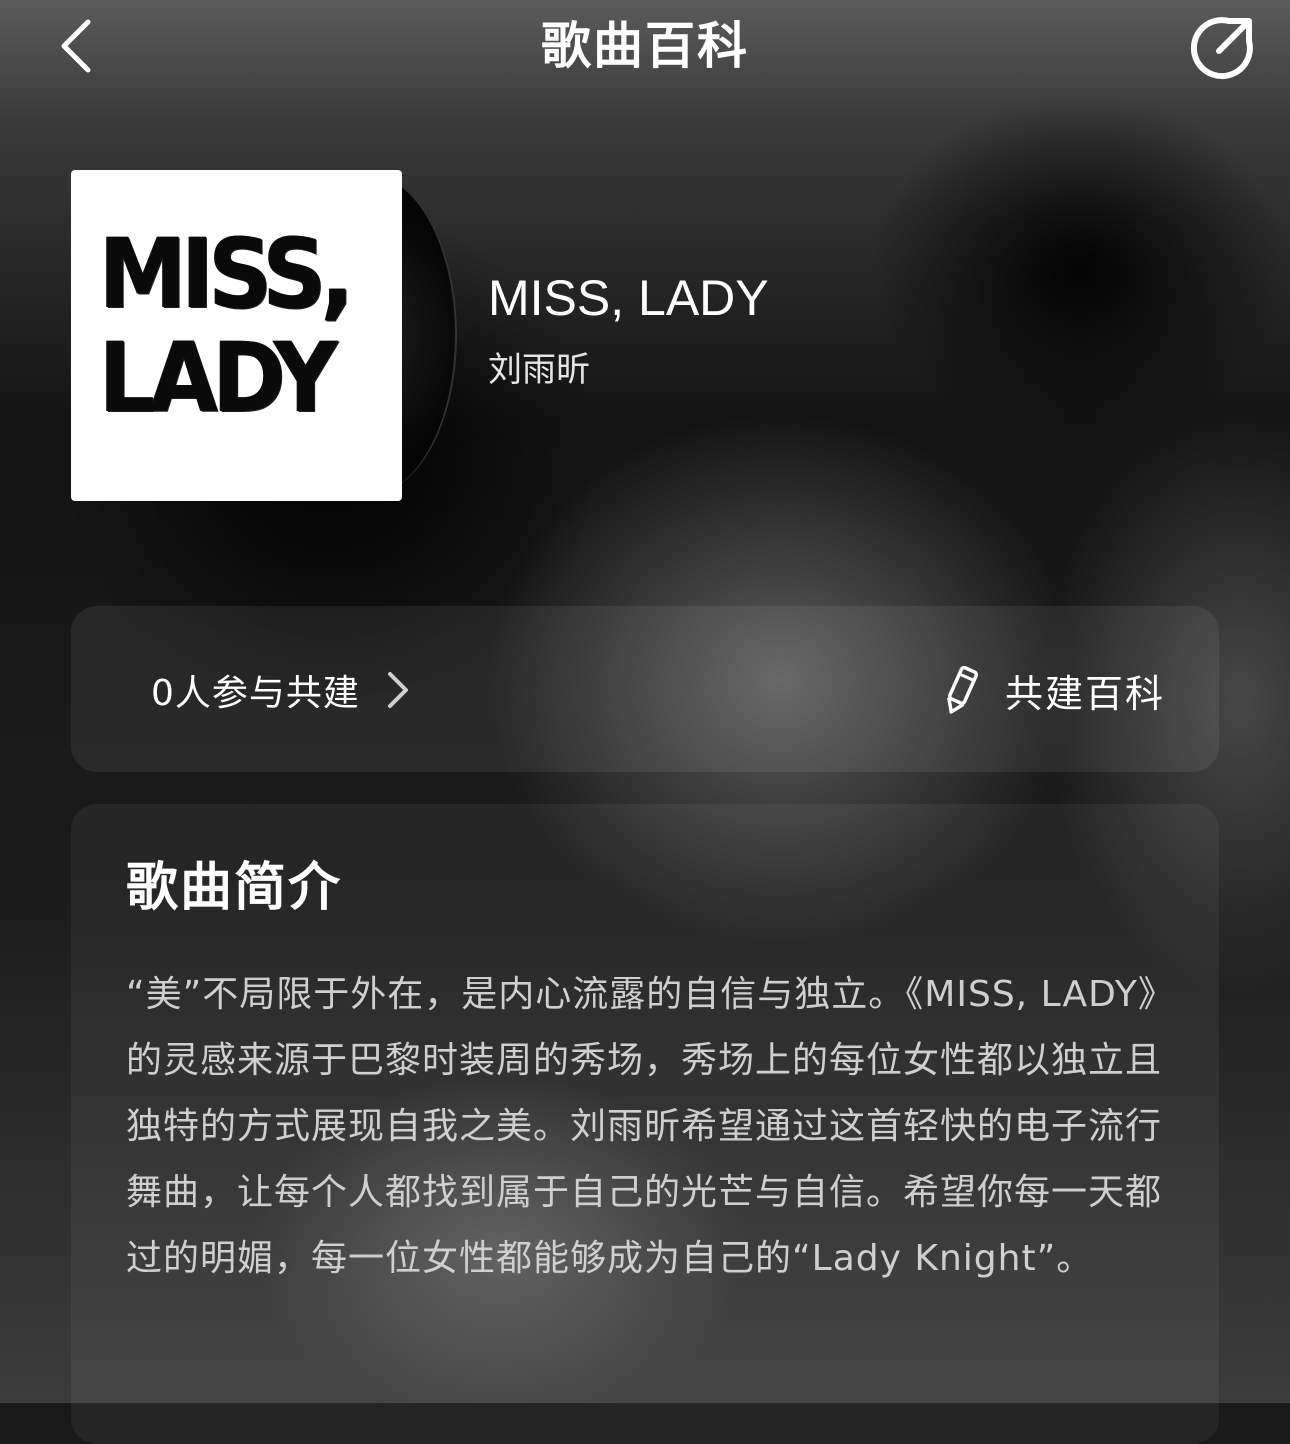 The height and width of the screenshot is (1444, 1290). Describe the element at coordinates (963, 689) in the screenshot. I see `pencil-icon` at that location.